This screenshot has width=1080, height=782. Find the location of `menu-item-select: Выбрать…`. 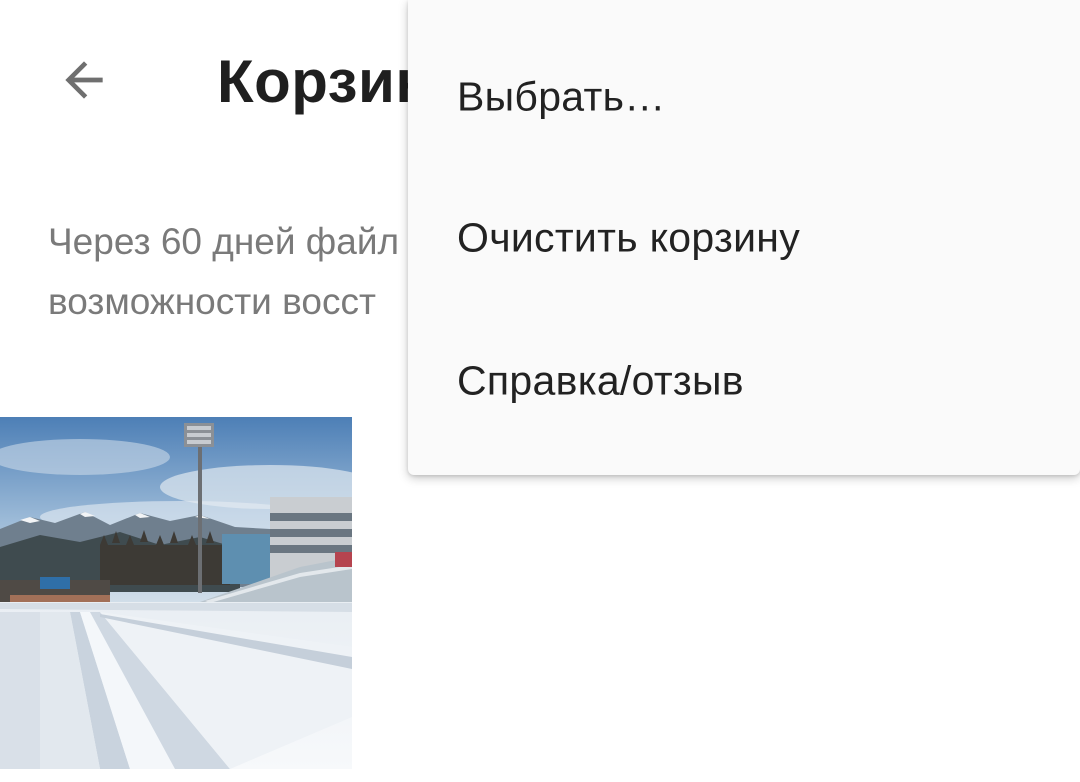

menu-item-select: Выбрать… is located at coordinates (744, 97).